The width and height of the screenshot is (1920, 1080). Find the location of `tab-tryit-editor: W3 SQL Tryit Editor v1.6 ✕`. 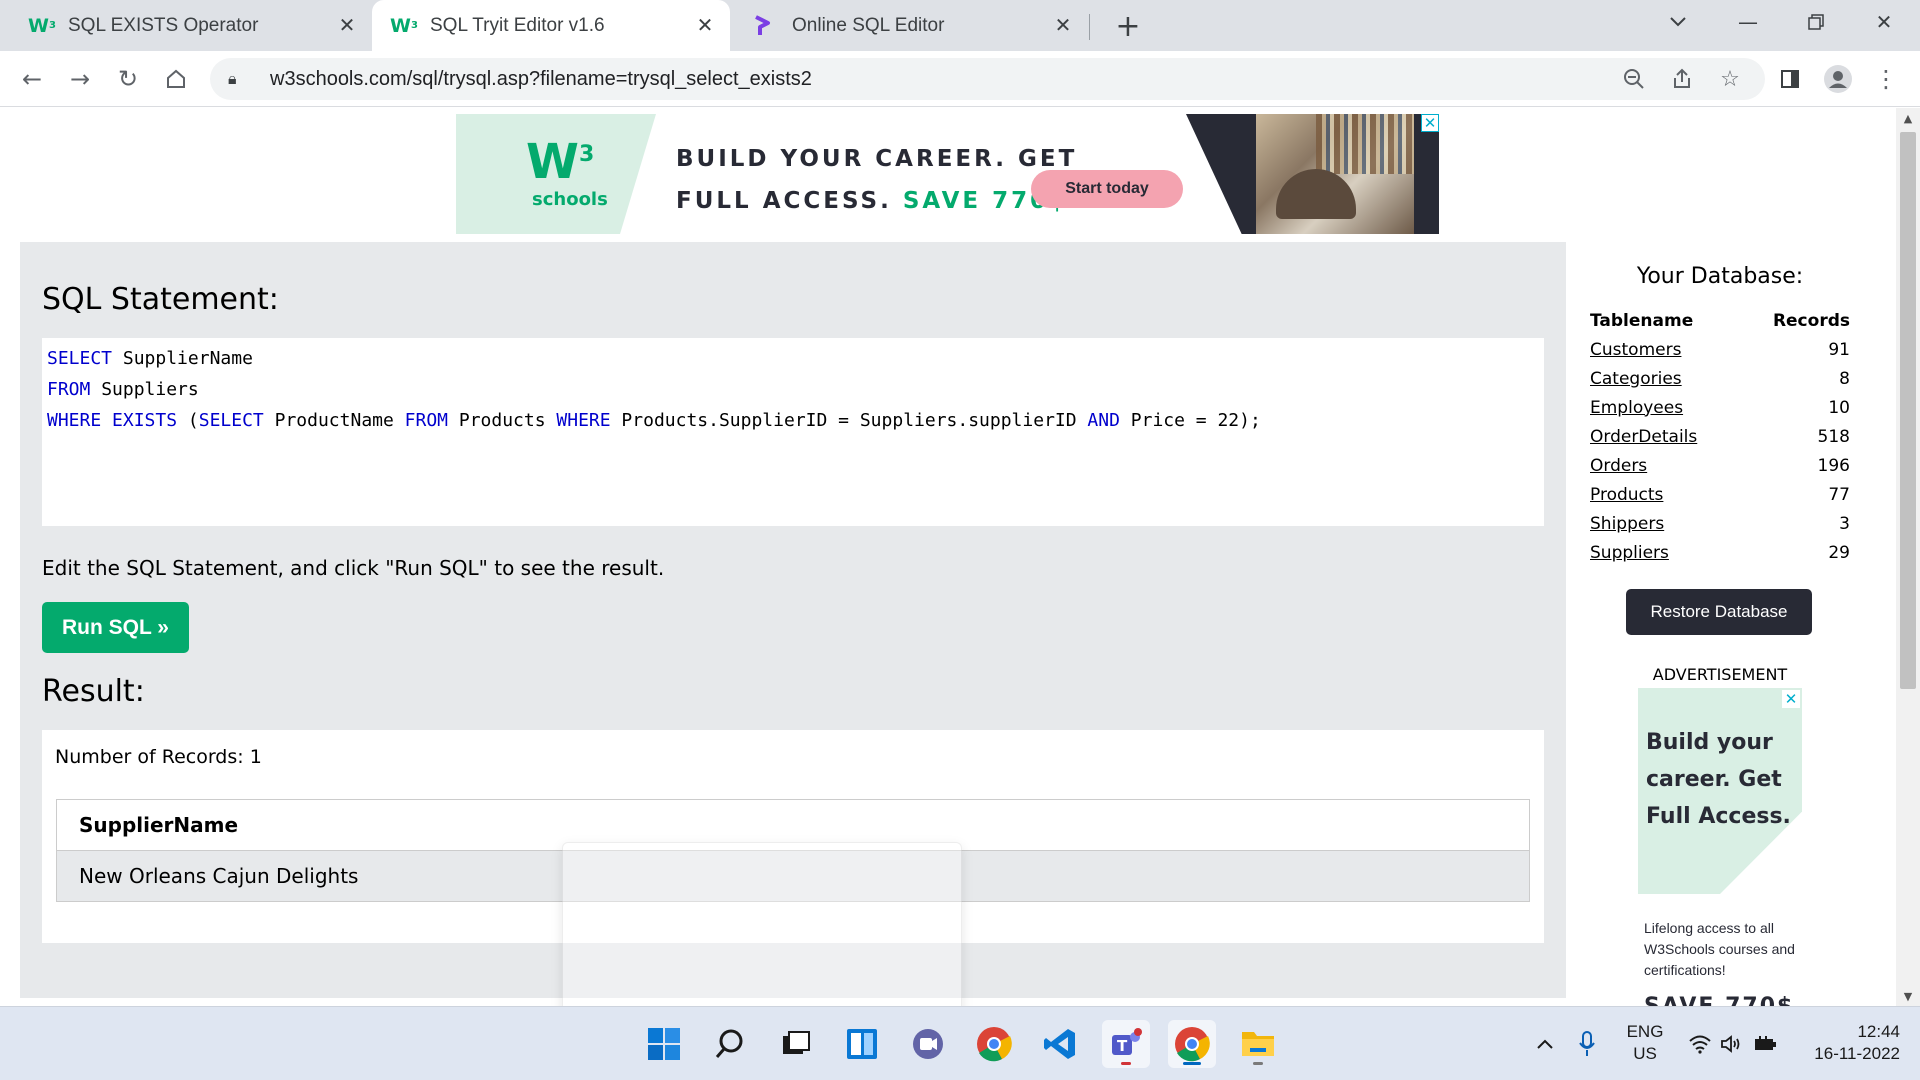

tab-tryit-editor: W3 SQL Tryit Editor v1.6 ✕ is located at coordinates (551, 25).